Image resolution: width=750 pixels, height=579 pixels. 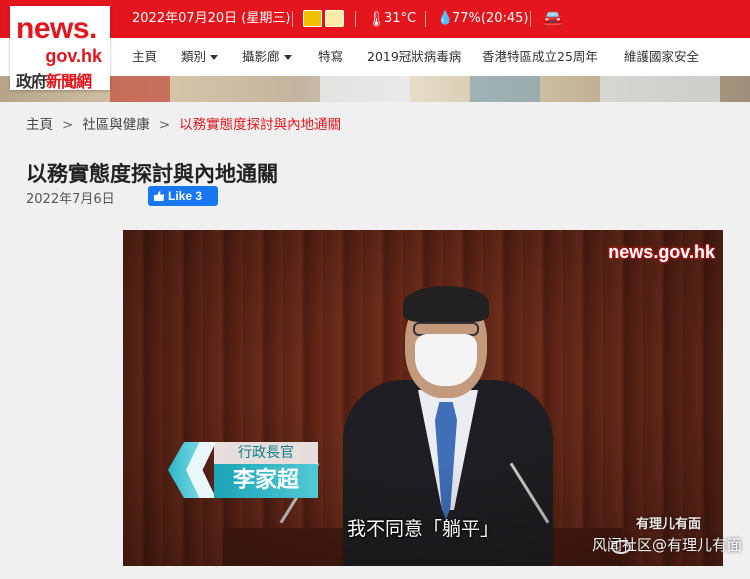 What do you see at coordinates (266, 453) in the screenshot?
I see `caption-title: 行政長官` at bounding box center [266, 453].